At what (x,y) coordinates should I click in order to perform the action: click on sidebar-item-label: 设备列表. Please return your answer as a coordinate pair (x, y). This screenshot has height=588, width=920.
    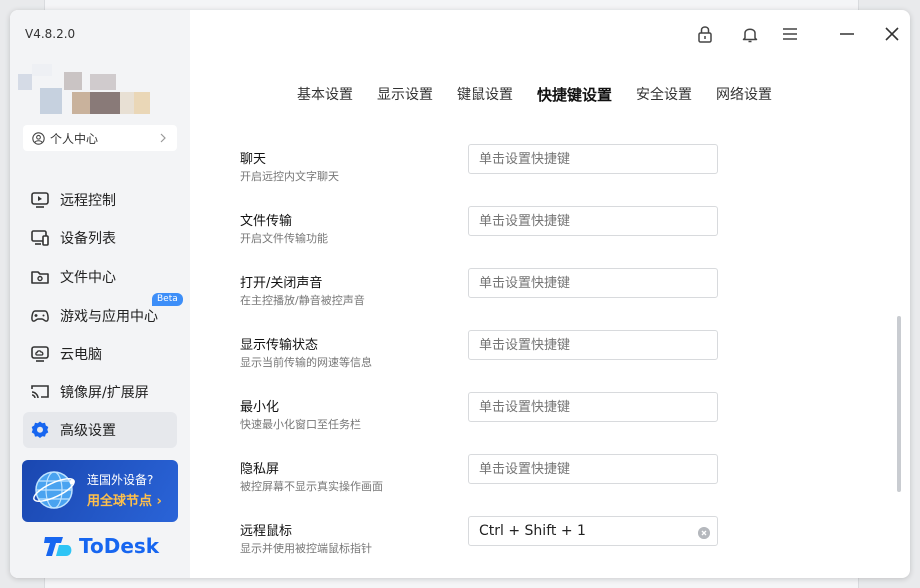
    Looking at the image, I should click on (88, 239).